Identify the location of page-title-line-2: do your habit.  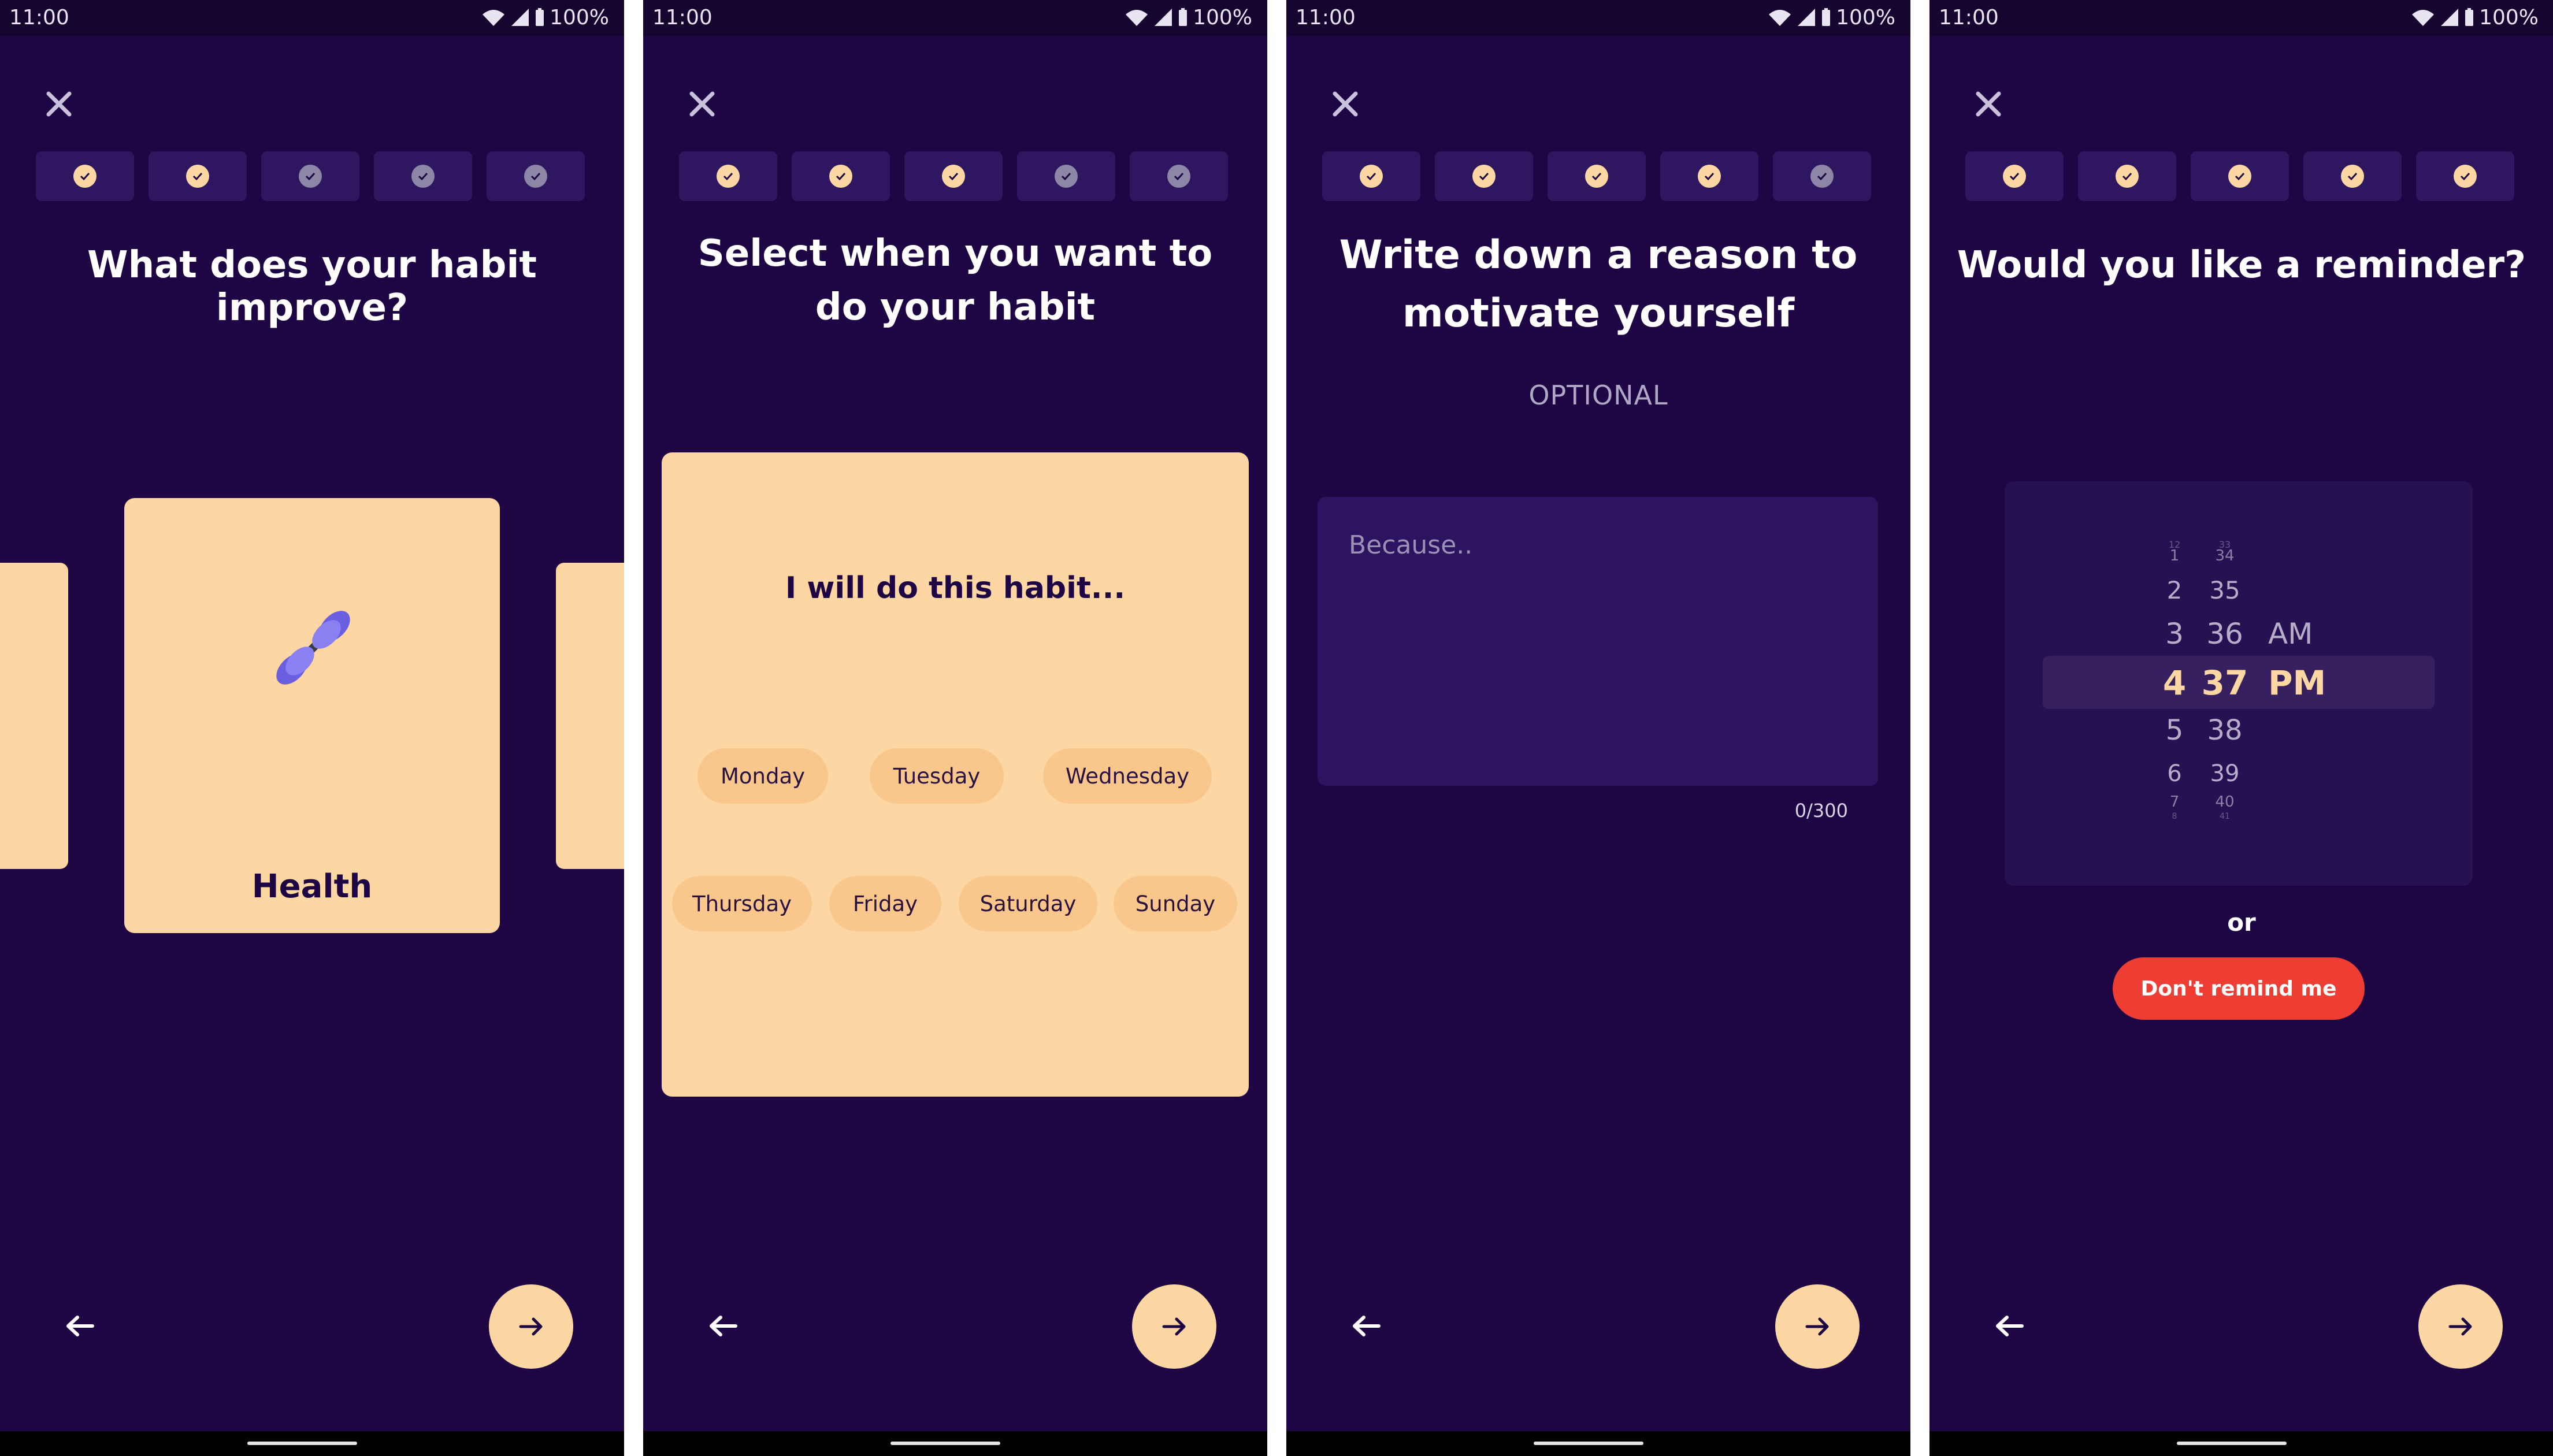
(956, 307).